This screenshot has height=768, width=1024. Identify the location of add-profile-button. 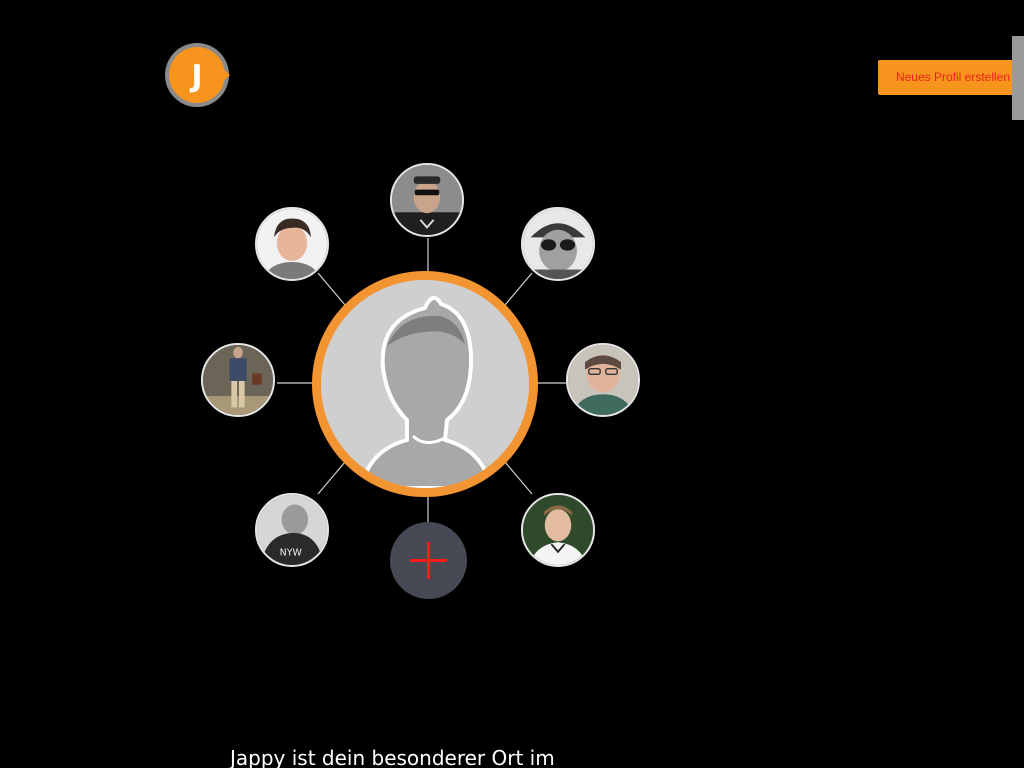
(428, 560).